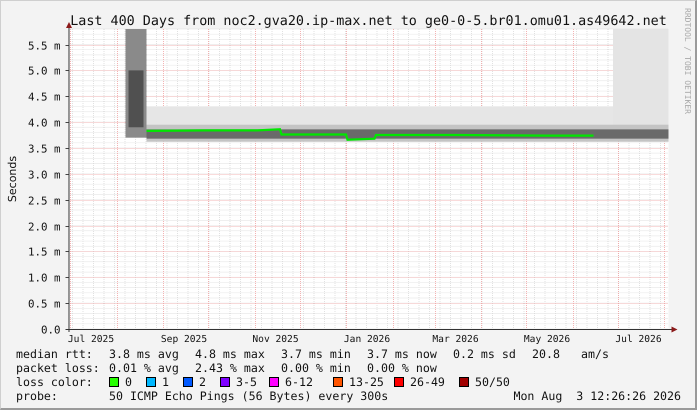  I want to click on axis-tick-label: Jul 2025, so click(91, 339).